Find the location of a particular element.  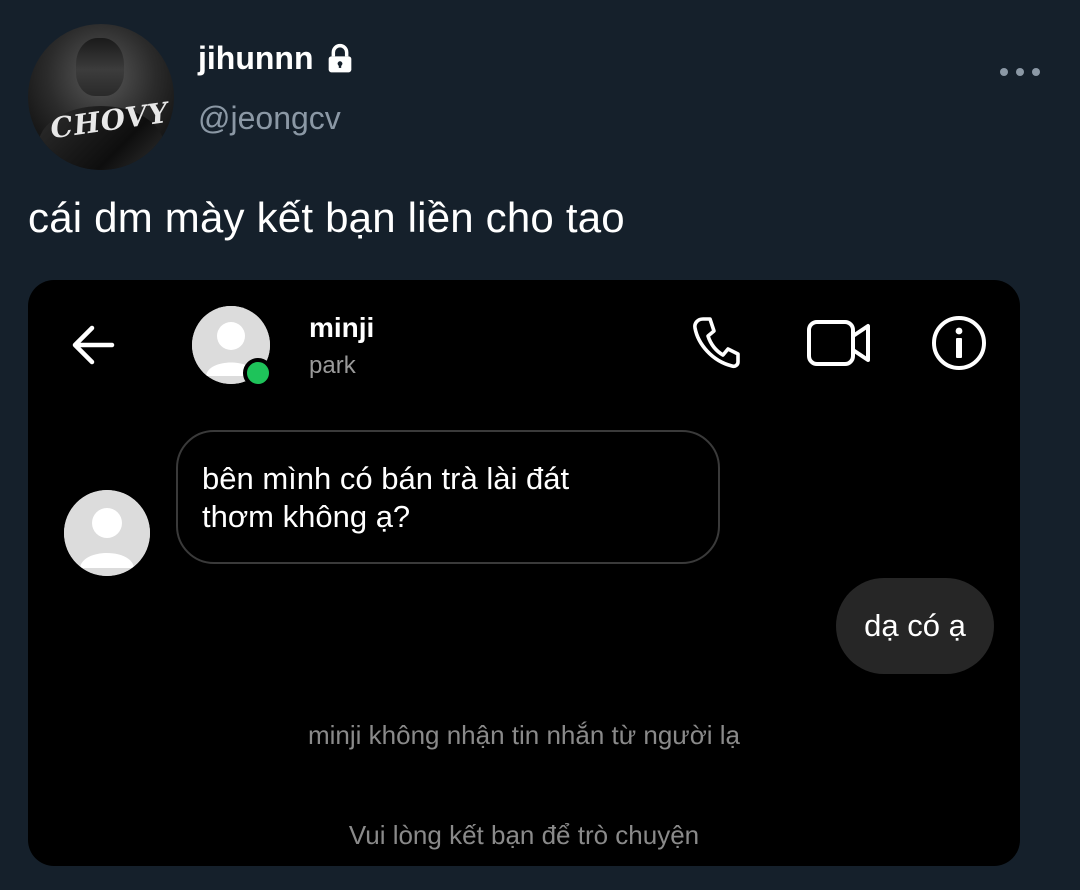

display-name: jihunnn is located at coordinates (277, 58).